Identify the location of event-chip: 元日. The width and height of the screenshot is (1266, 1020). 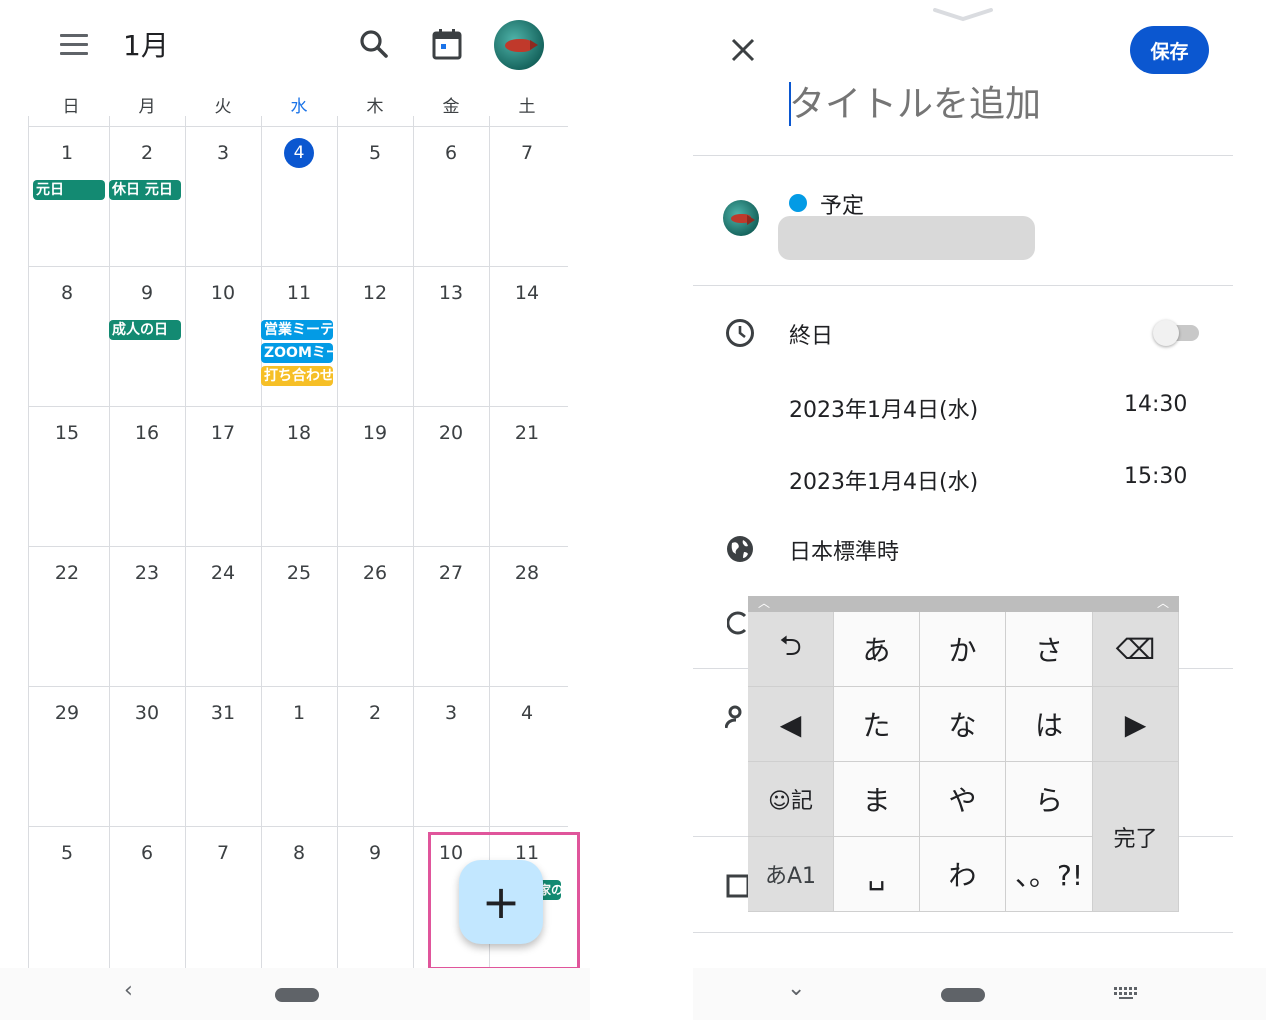
(69, 190).